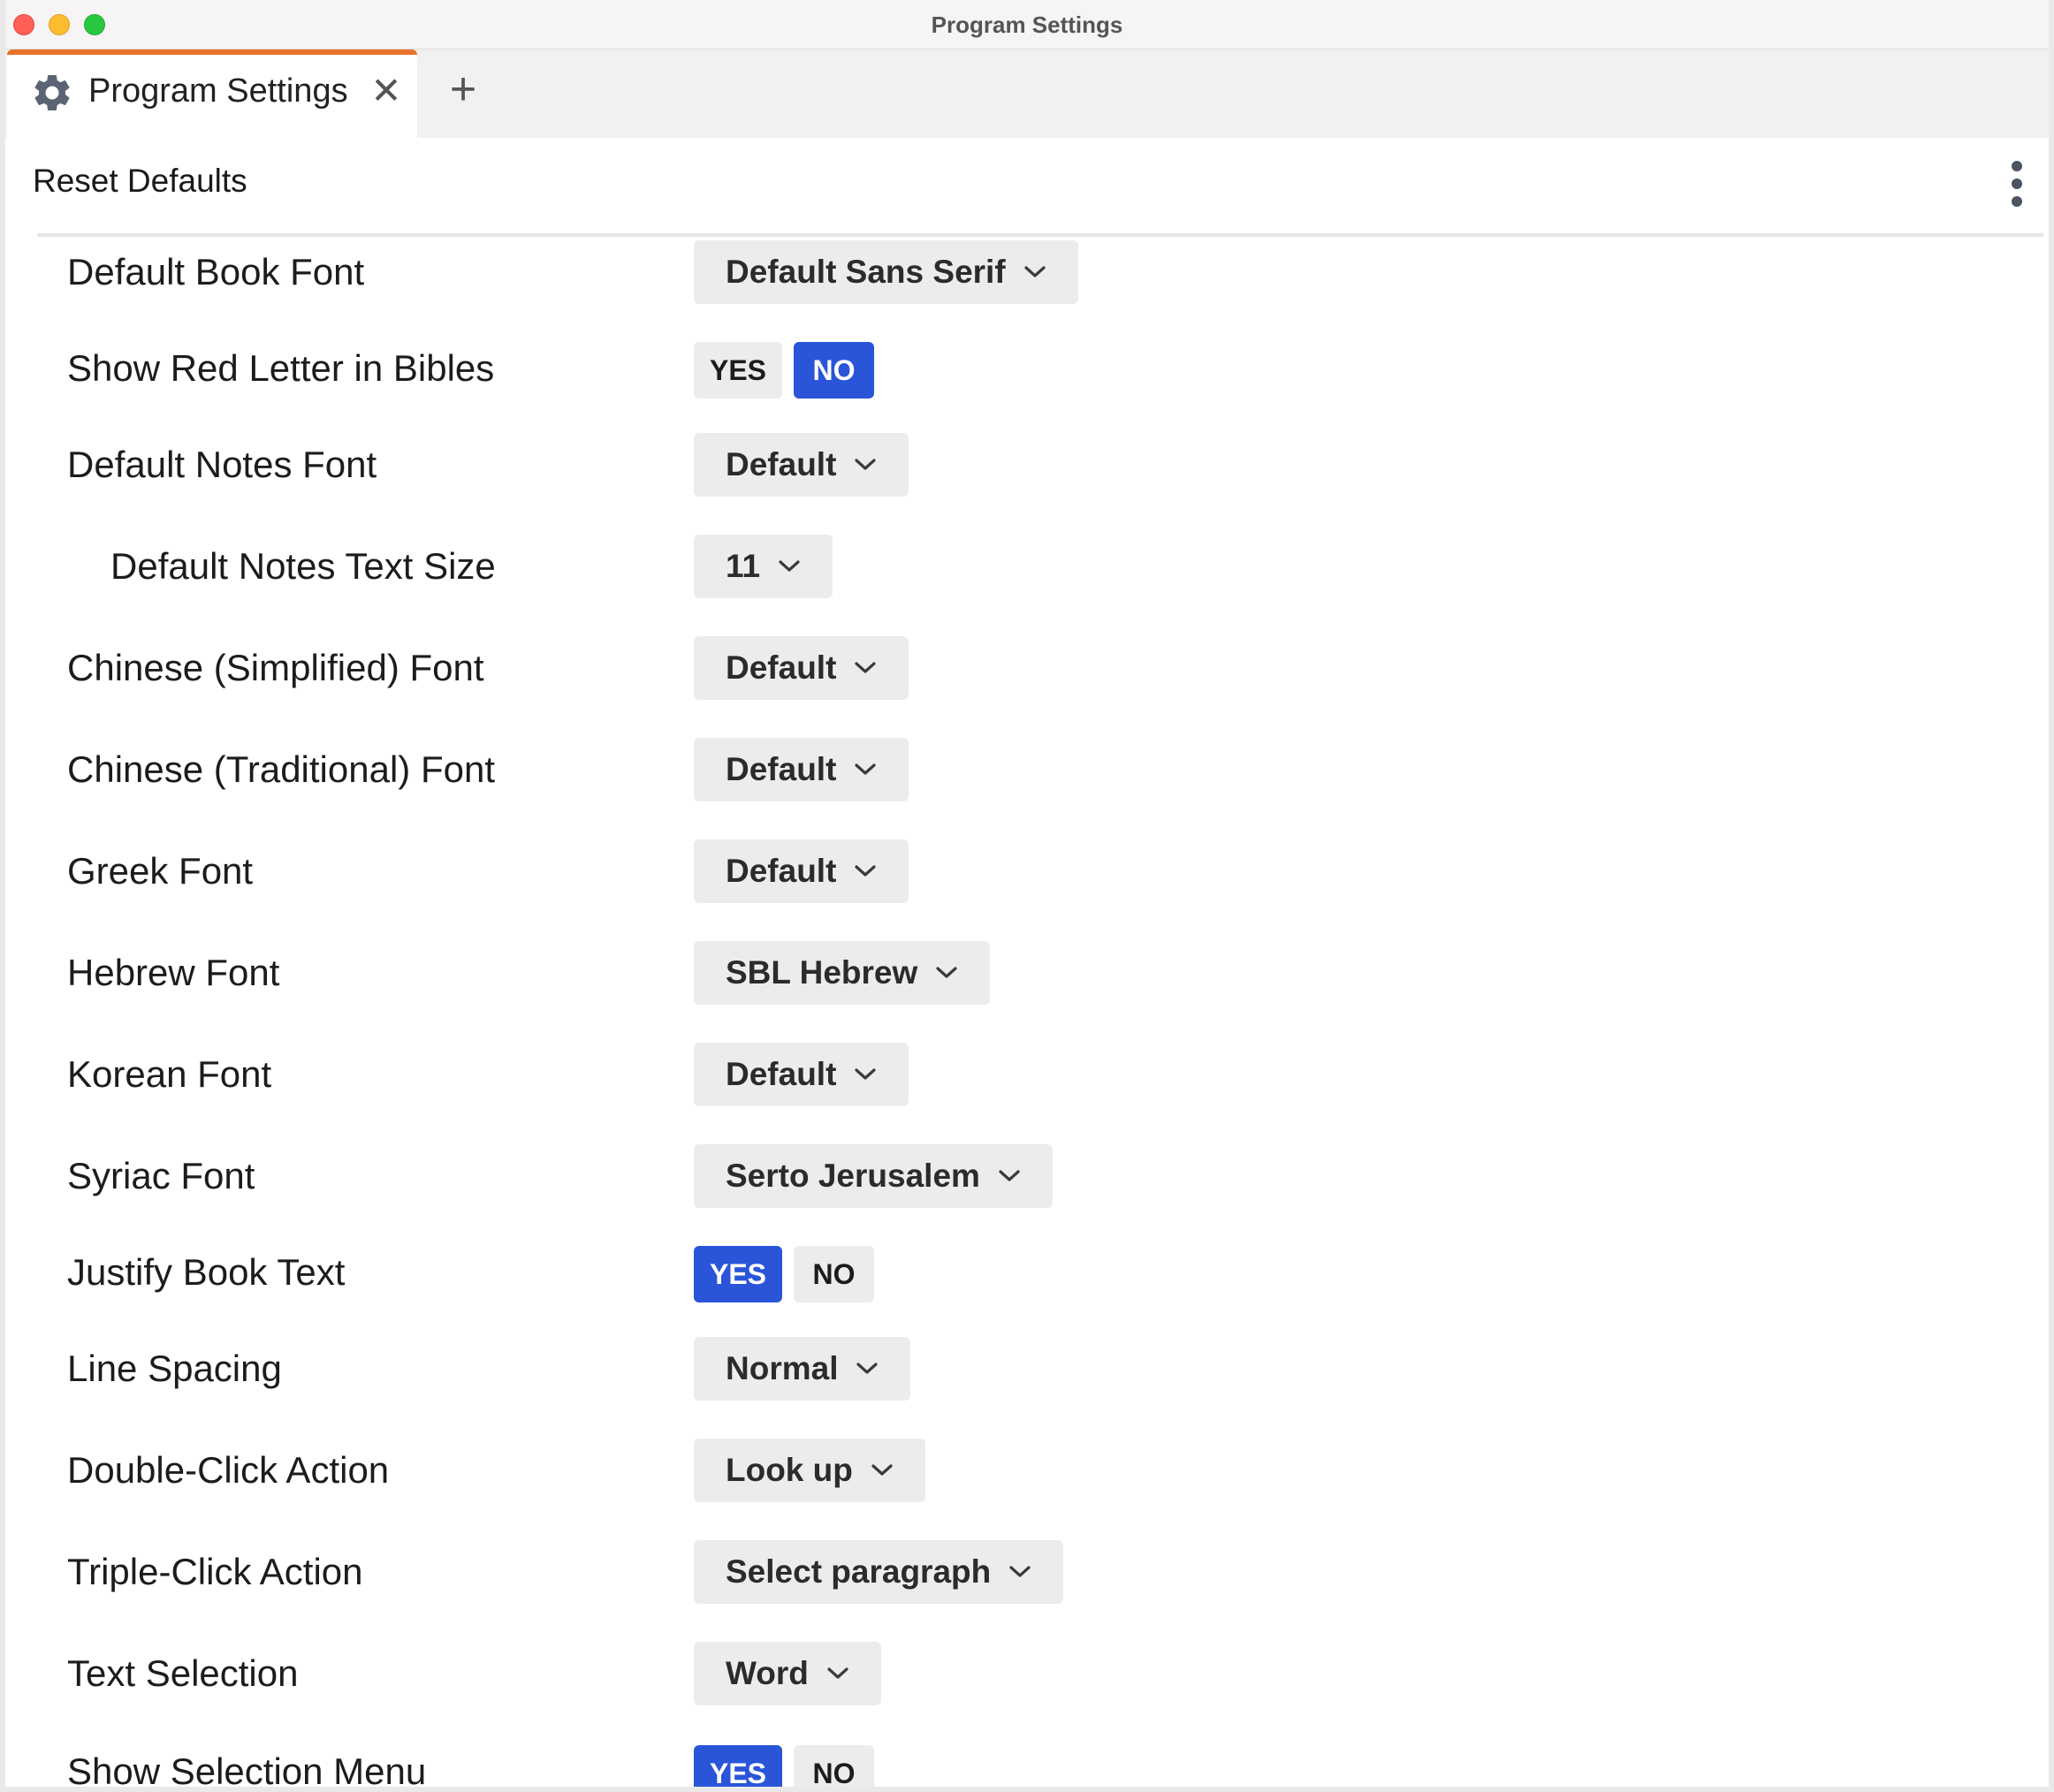 The image size is (2054, 1792). I want to click on tab-label: Program Settings, so click(218, 91).